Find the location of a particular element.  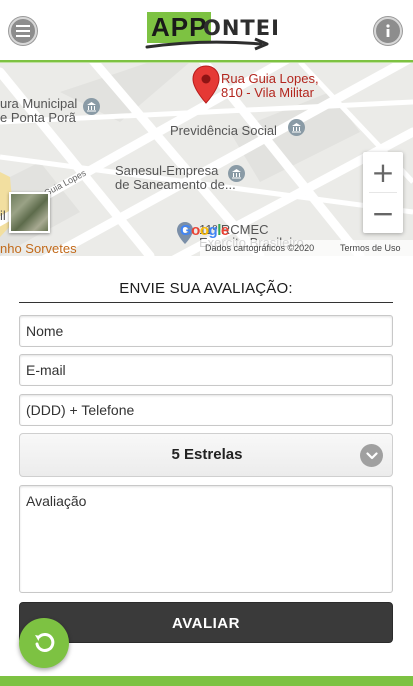

zoom-in-button: + is located at coordinates (383, 172).